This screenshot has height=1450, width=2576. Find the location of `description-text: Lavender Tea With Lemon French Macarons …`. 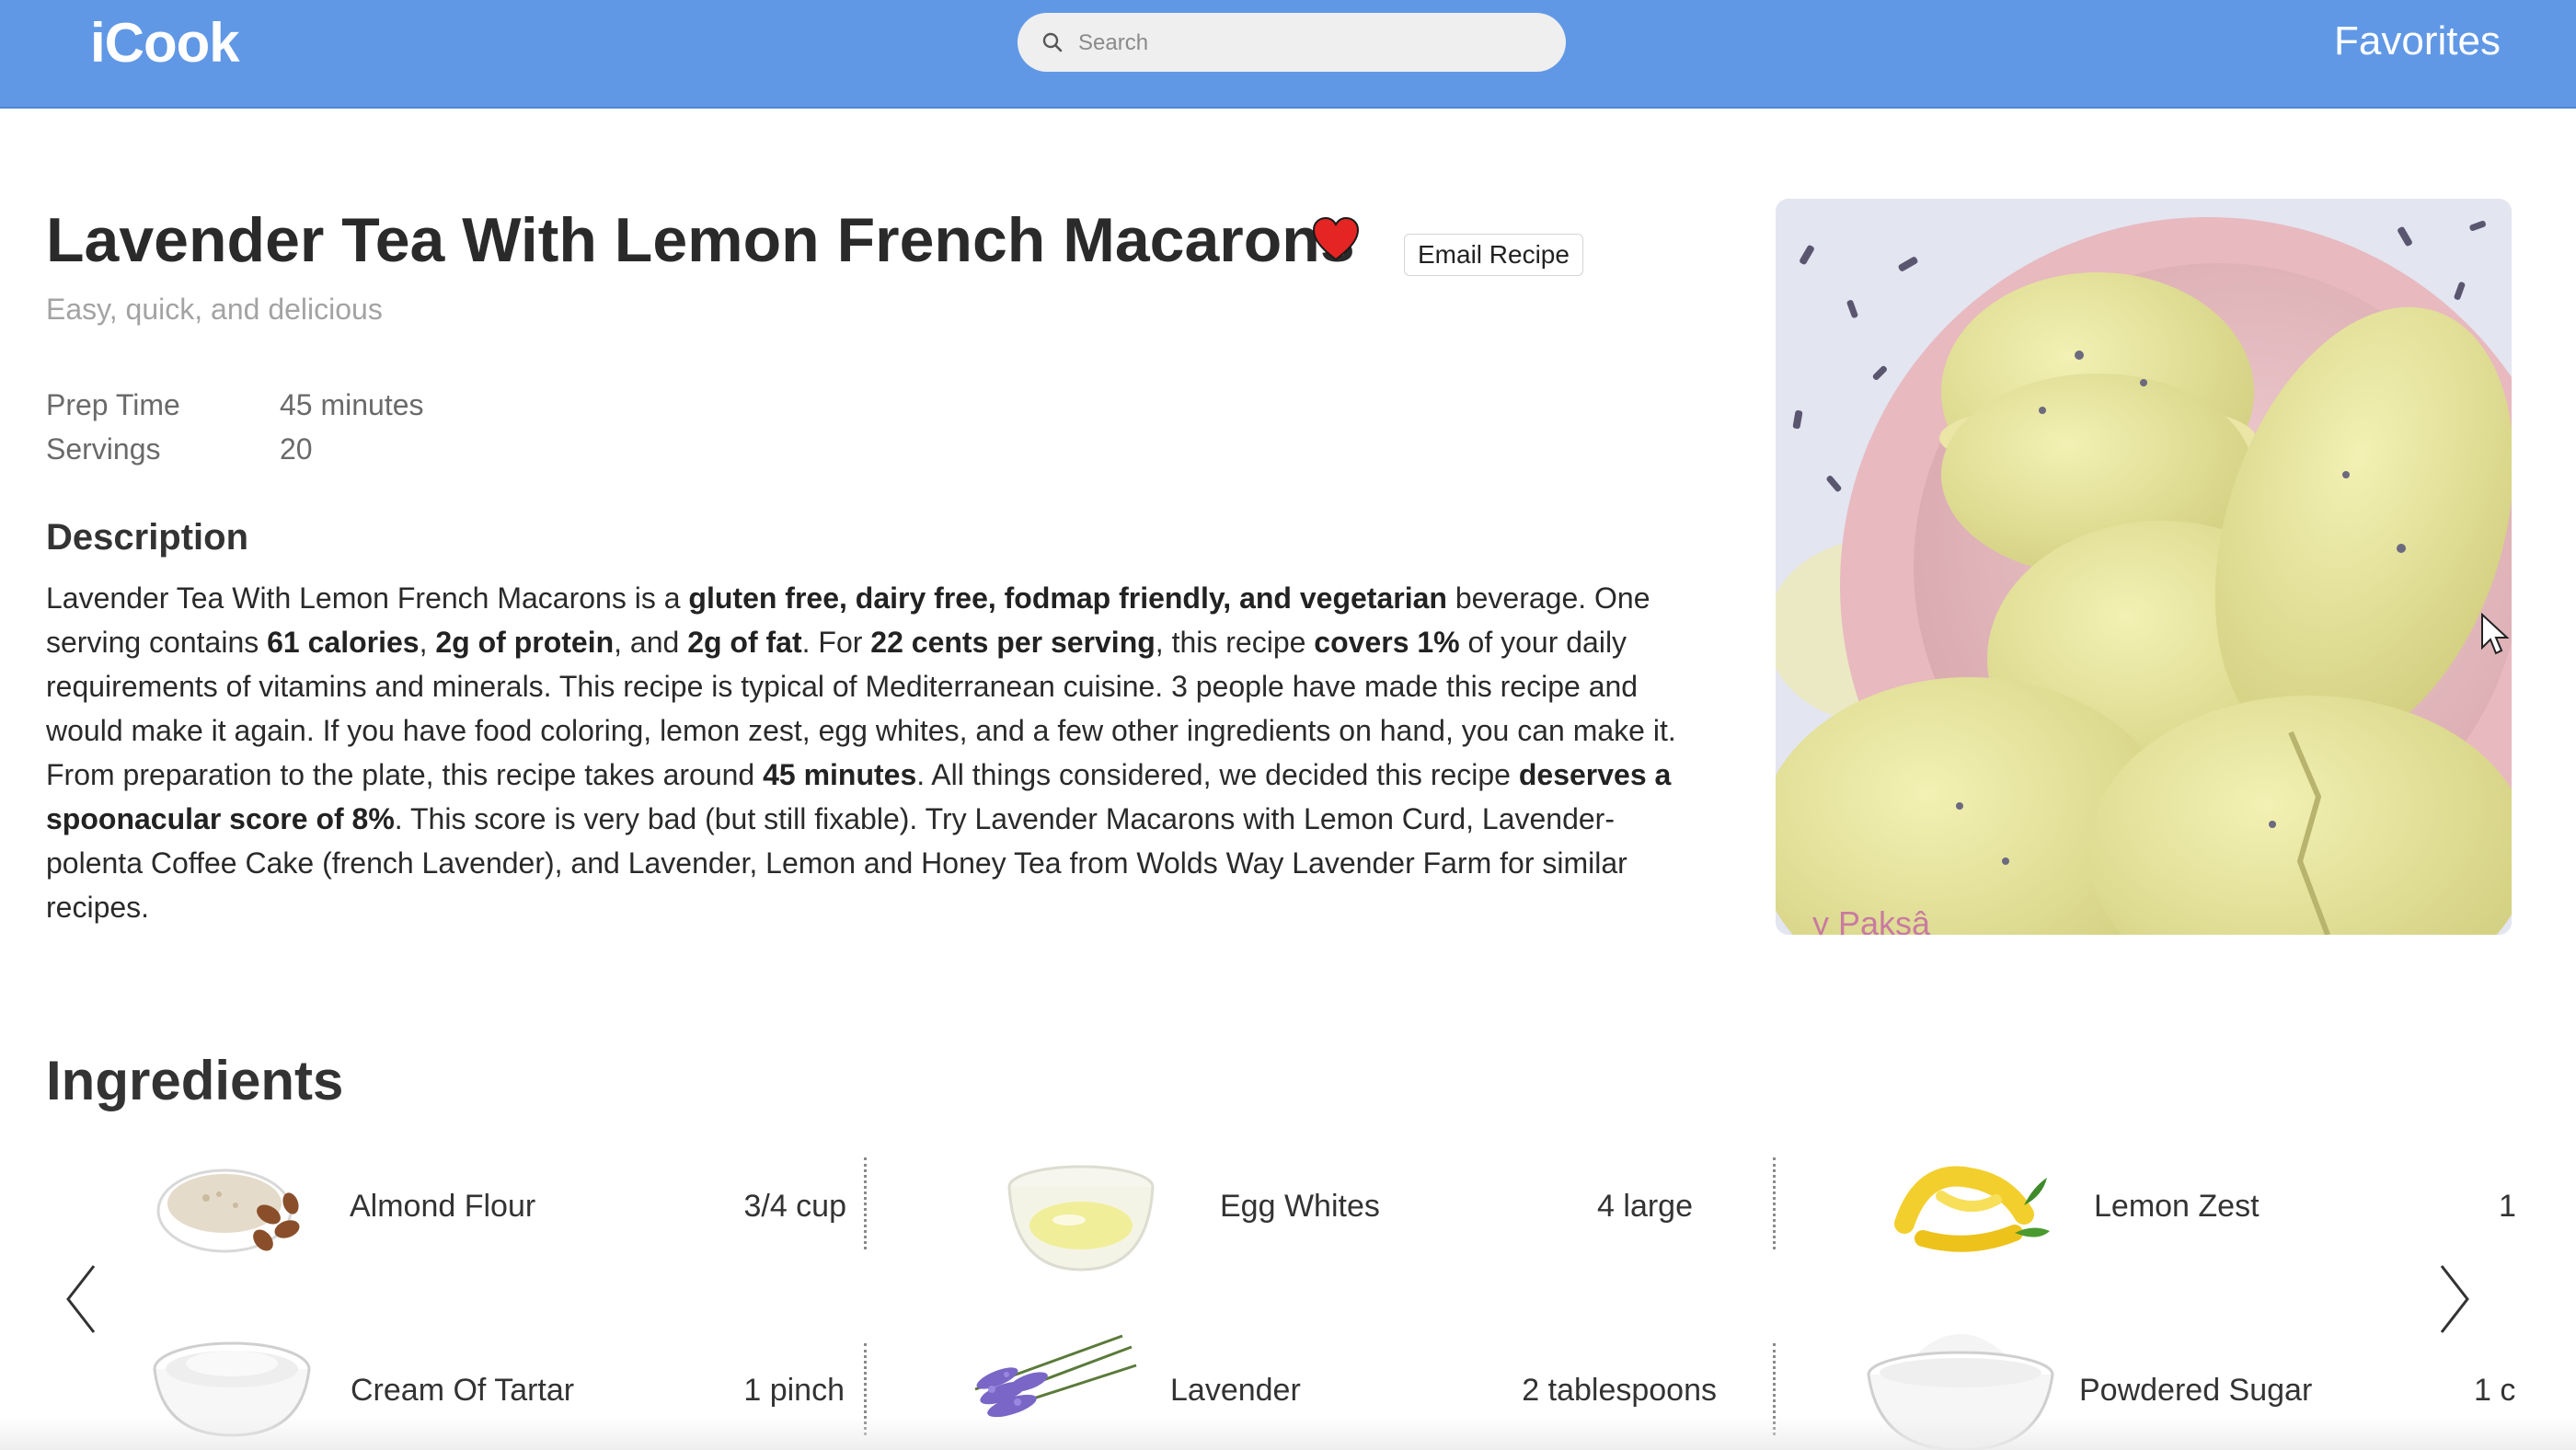

description-text: Lavender Tea With Lemon French Macarons … is located at coordinates (861, 753).